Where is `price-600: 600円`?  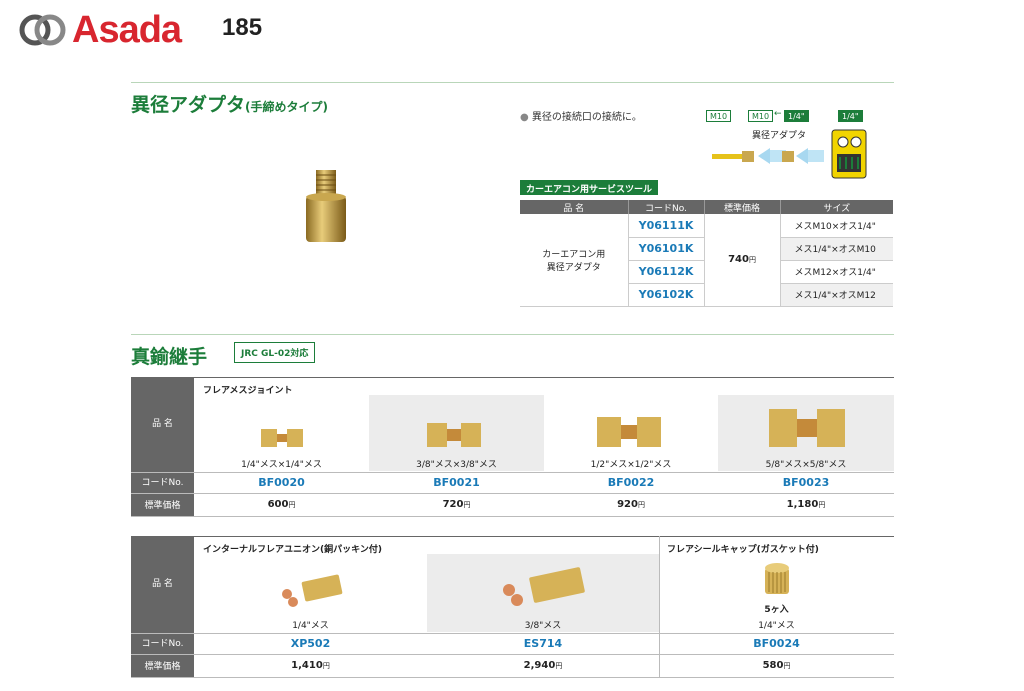 price-600: 600円 is located at coordinates (281, 504).